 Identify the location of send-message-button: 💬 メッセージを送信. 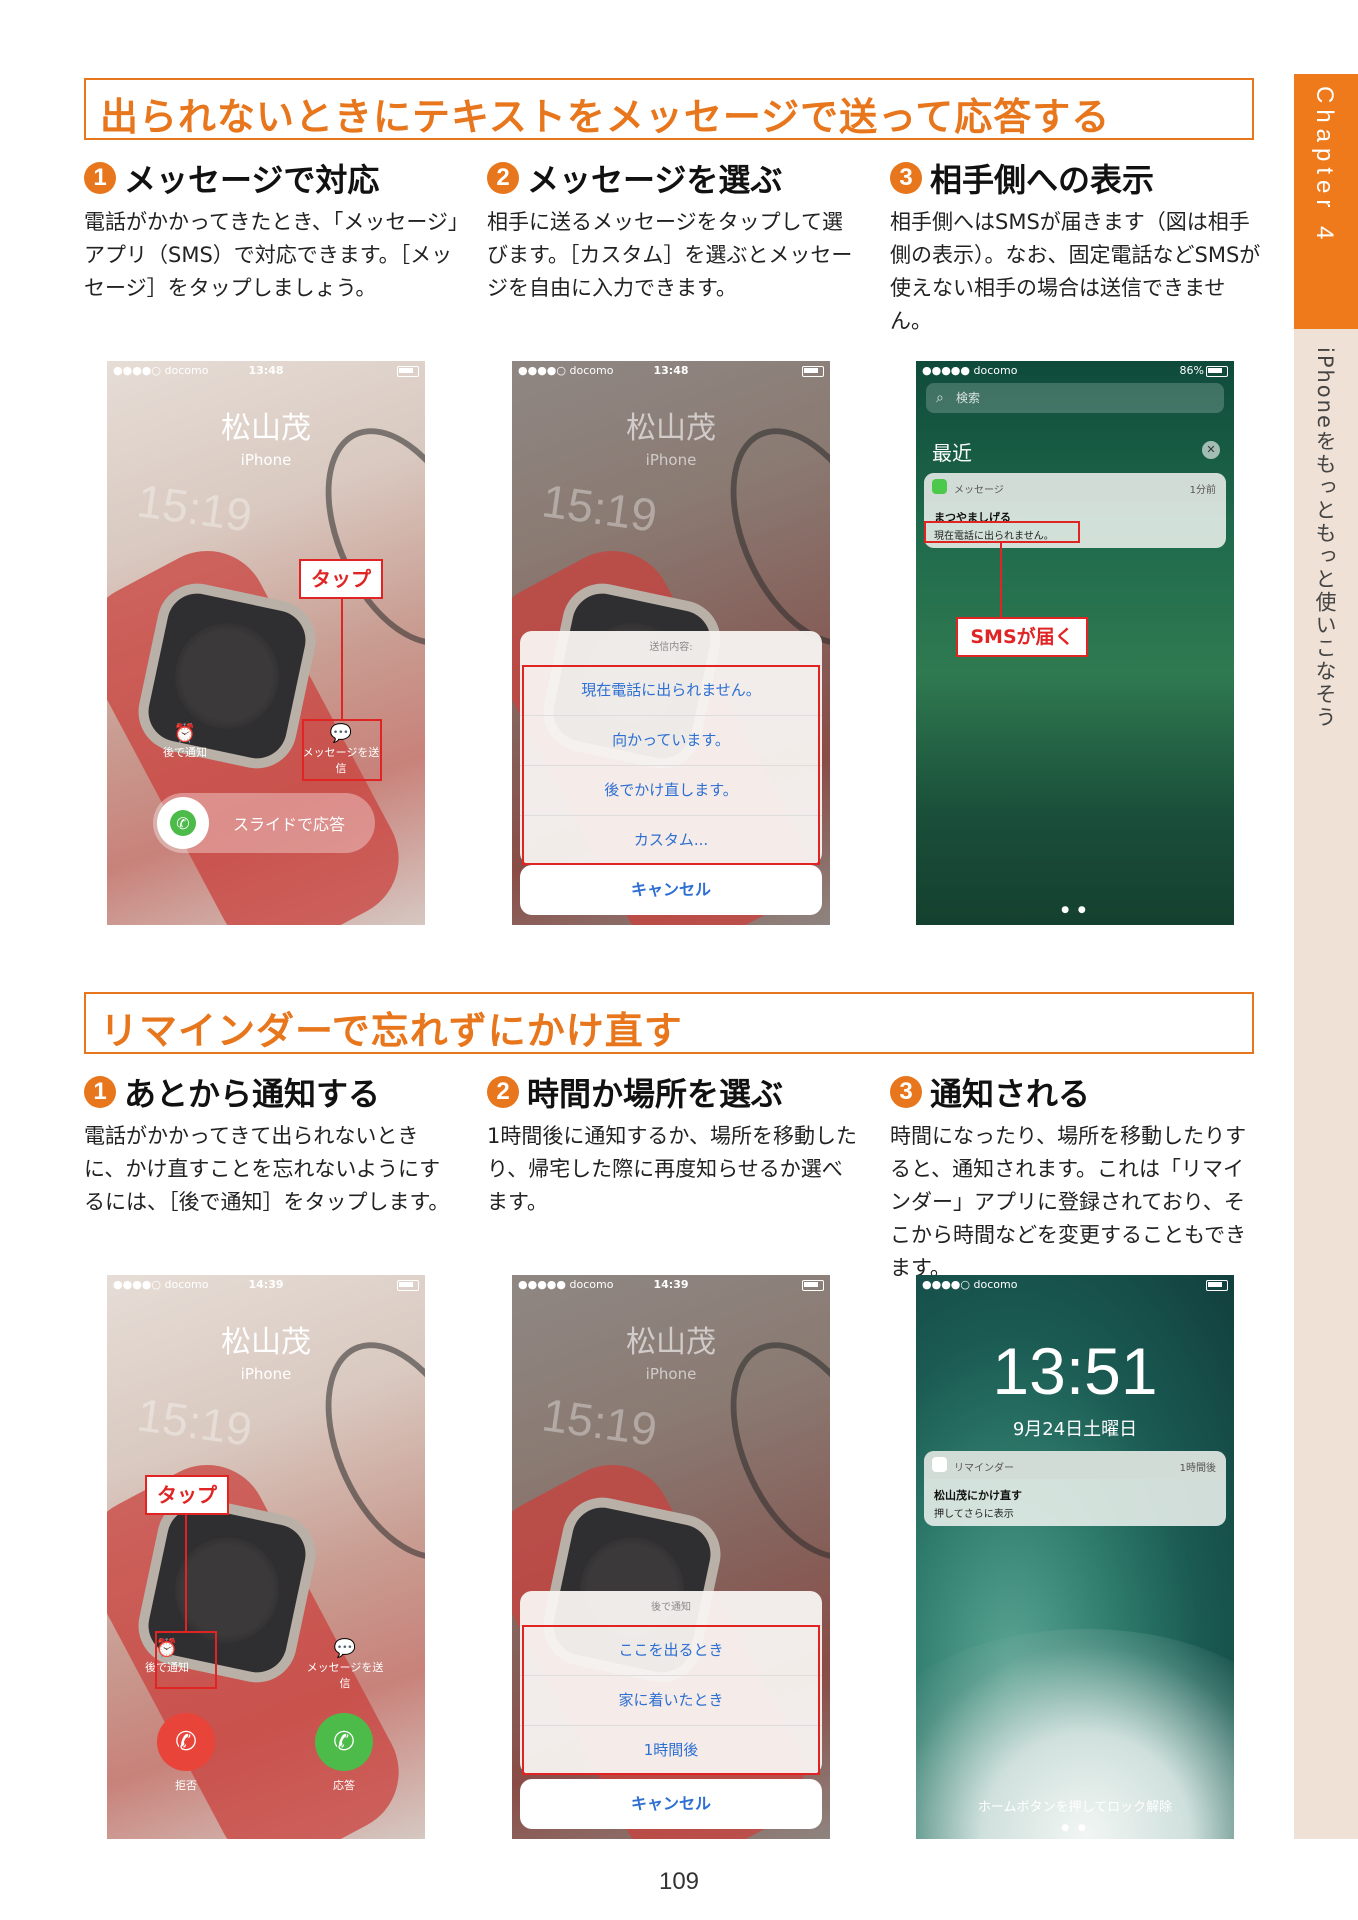
(345, 1665).